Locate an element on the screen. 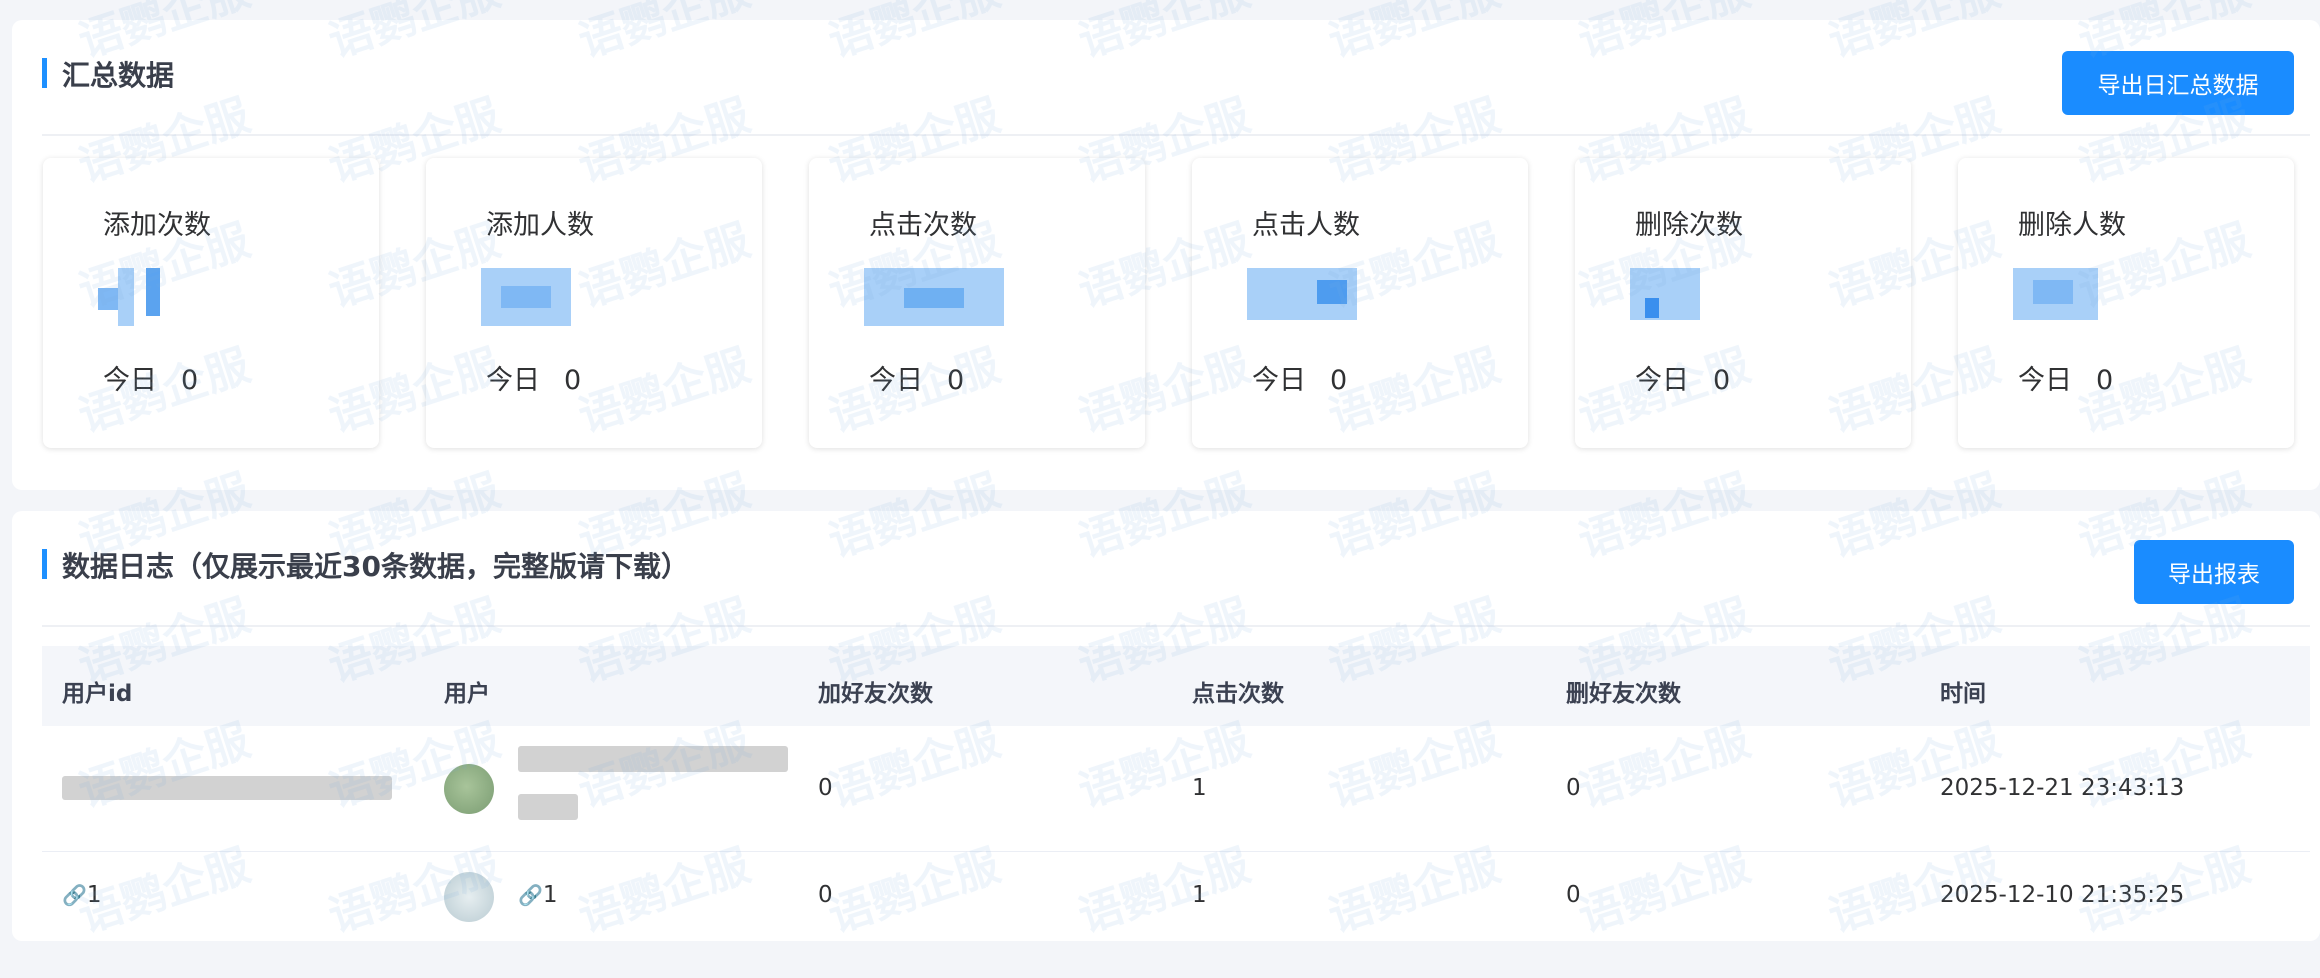 Image resolution: width=2320 pixels, height=978 pixels. cell-user-name: 🔗1 is located at coordinates (538, 895).